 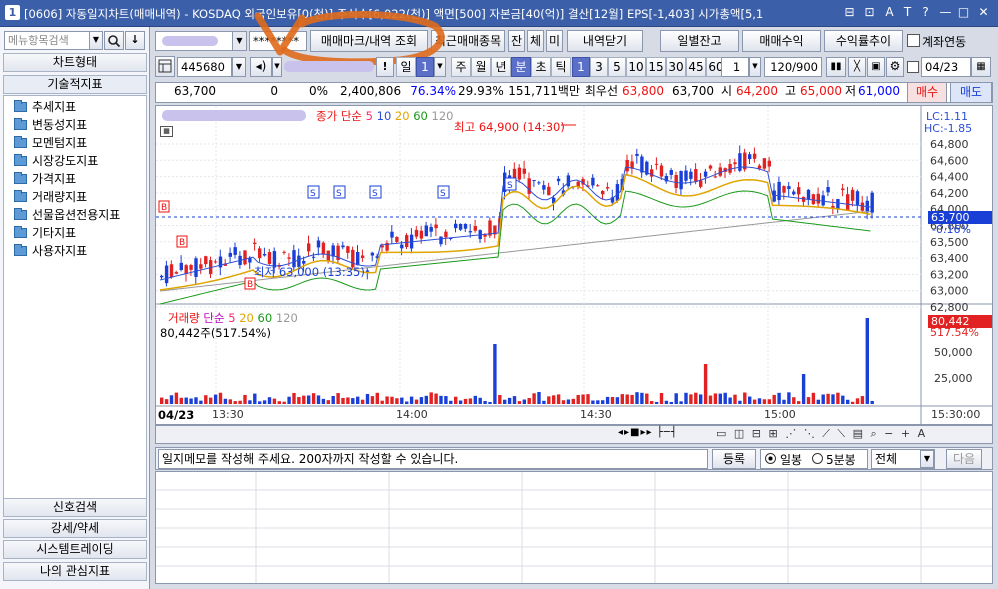 I want to click on buy-marker-label: B, so click(x=164, y=208).